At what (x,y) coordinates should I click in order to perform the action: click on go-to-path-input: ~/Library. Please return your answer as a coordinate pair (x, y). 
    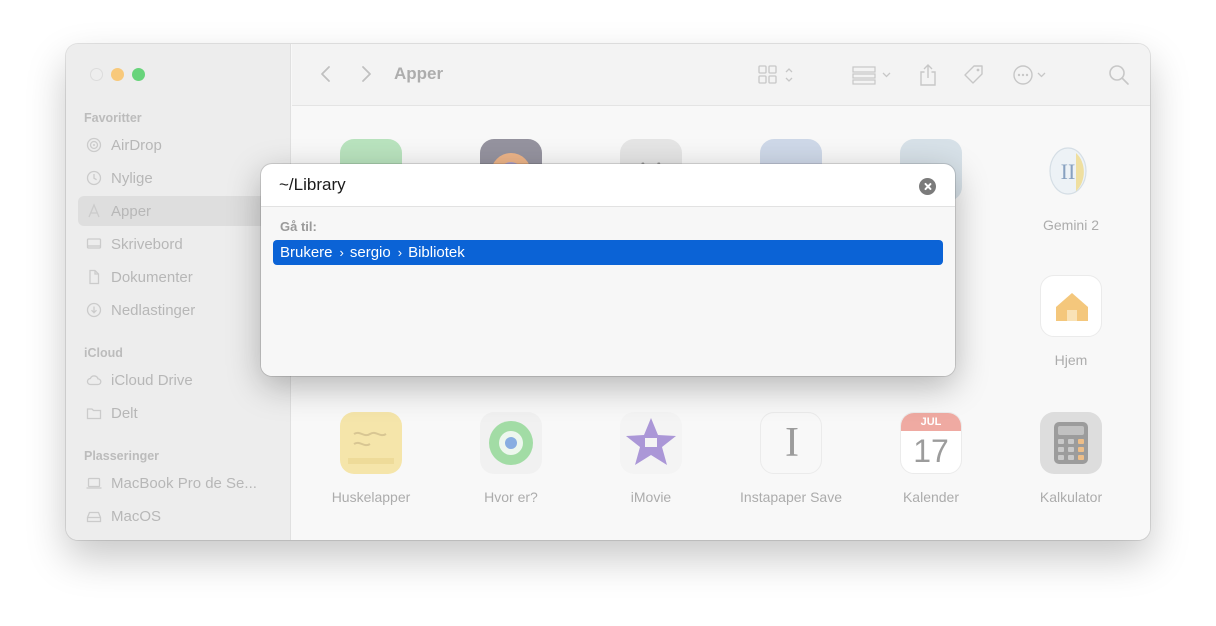
    Looking at the image, I should click on (312, 185).